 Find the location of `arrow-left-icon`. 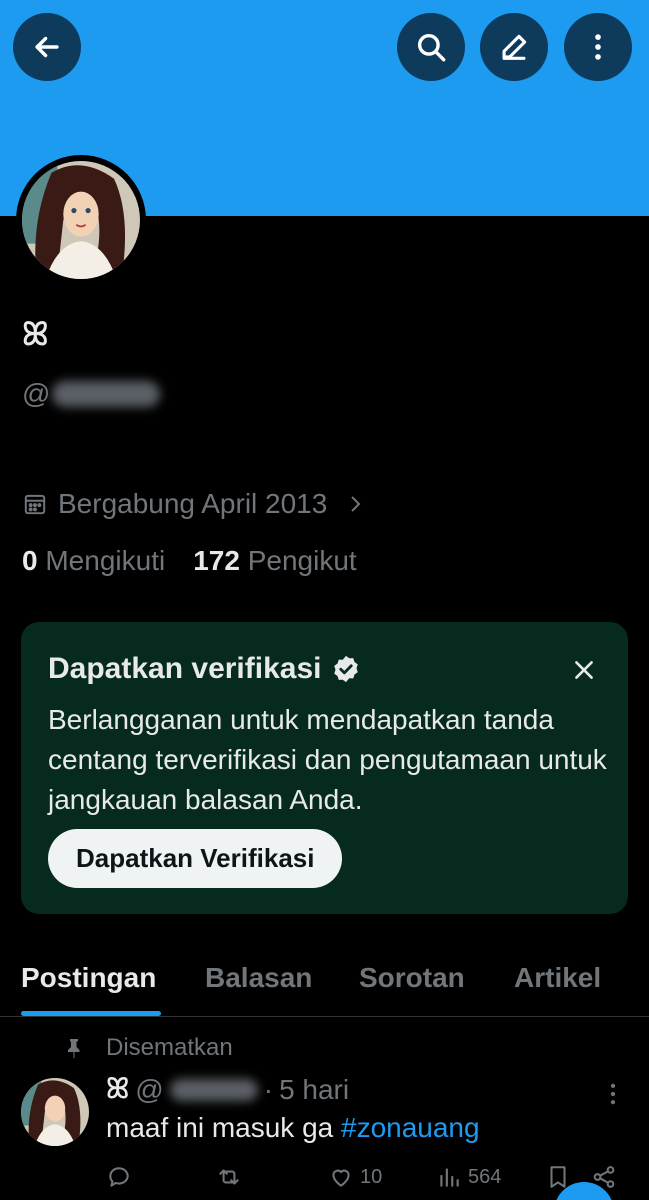

arrow-left-icon is located at coordinates (47, 47).